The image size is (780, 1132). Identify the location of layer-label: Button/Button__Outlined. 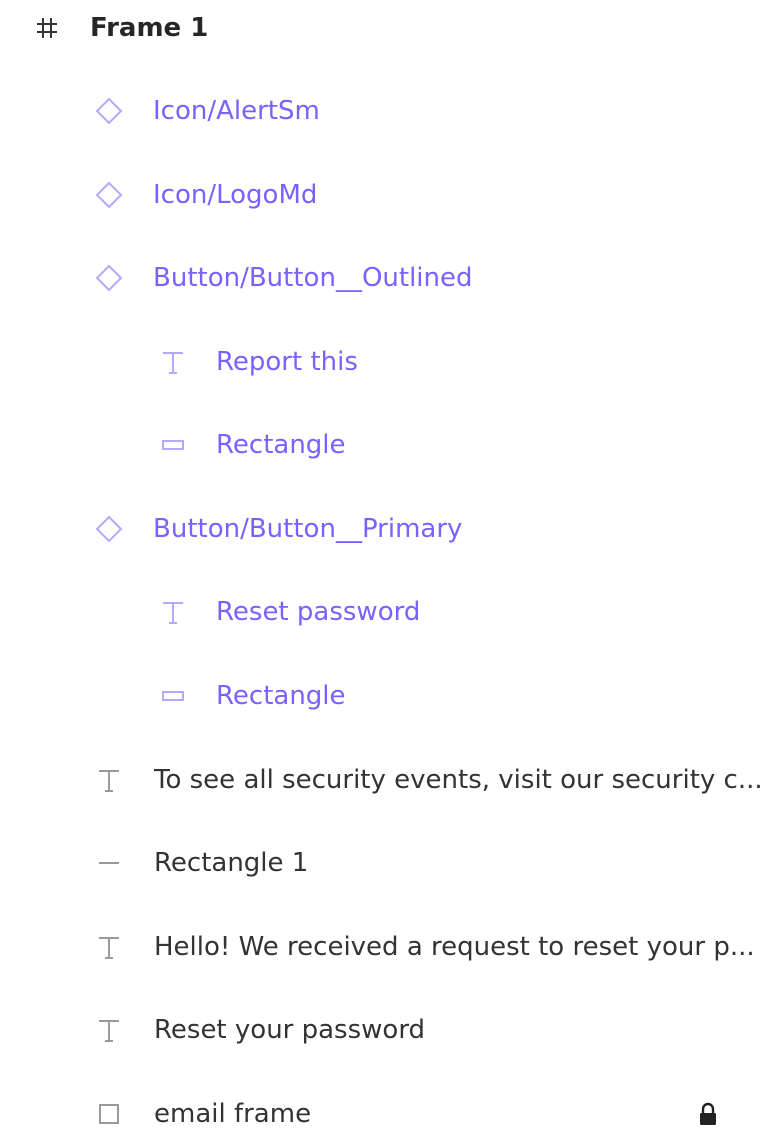
(313, 278).